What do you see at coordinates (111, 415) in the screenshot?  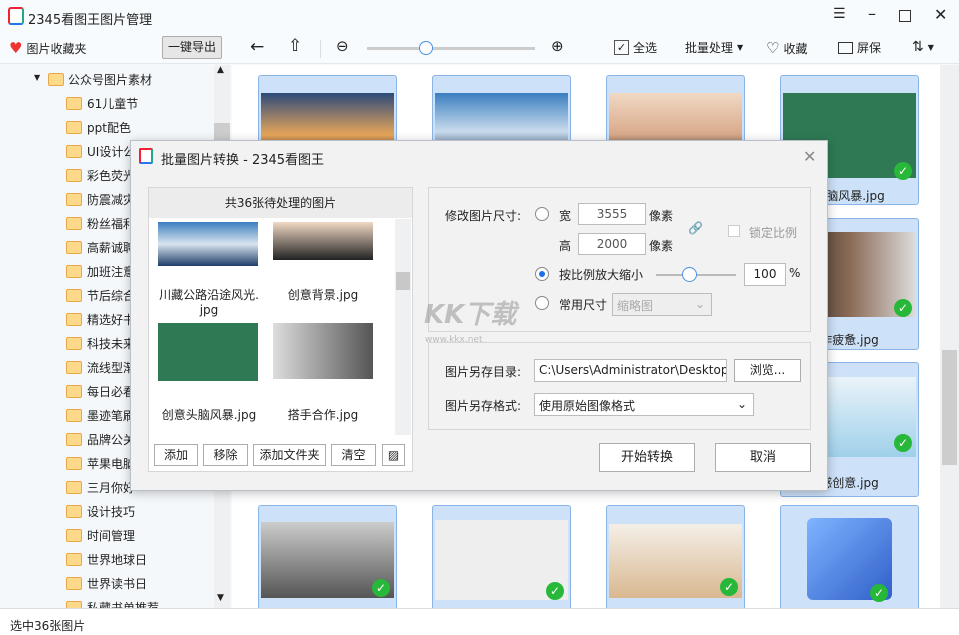 I see `sidebar-folder: 墨迹笔刷` at bounding box center [111, 415].